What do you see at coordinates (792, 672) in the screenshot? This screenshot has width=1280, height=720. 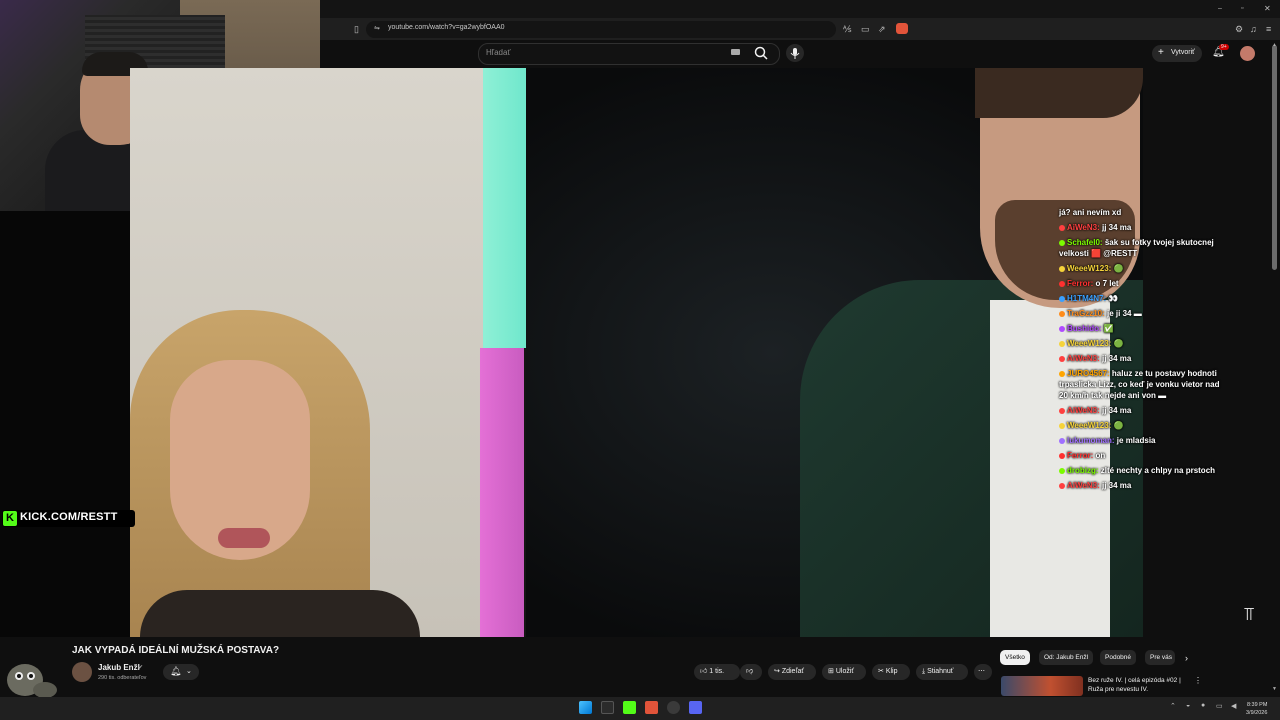 I see `share-button: ↪ Zdieľať` at bounding box center [792, 672].